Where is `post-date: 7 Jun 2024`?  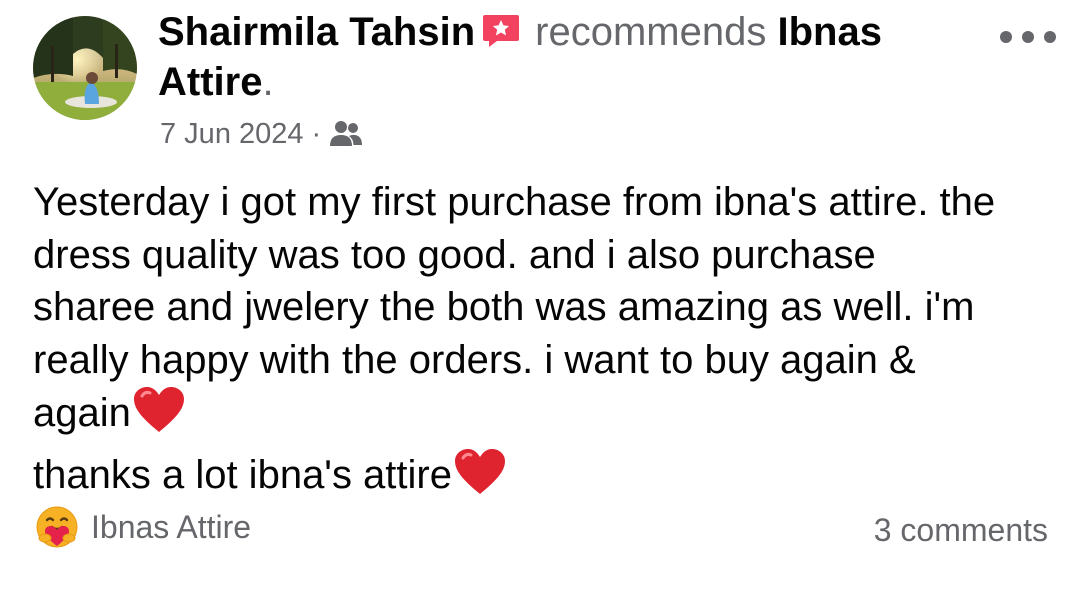
post-date: 7 Jun 2024 is located at coordinates (232, 134).